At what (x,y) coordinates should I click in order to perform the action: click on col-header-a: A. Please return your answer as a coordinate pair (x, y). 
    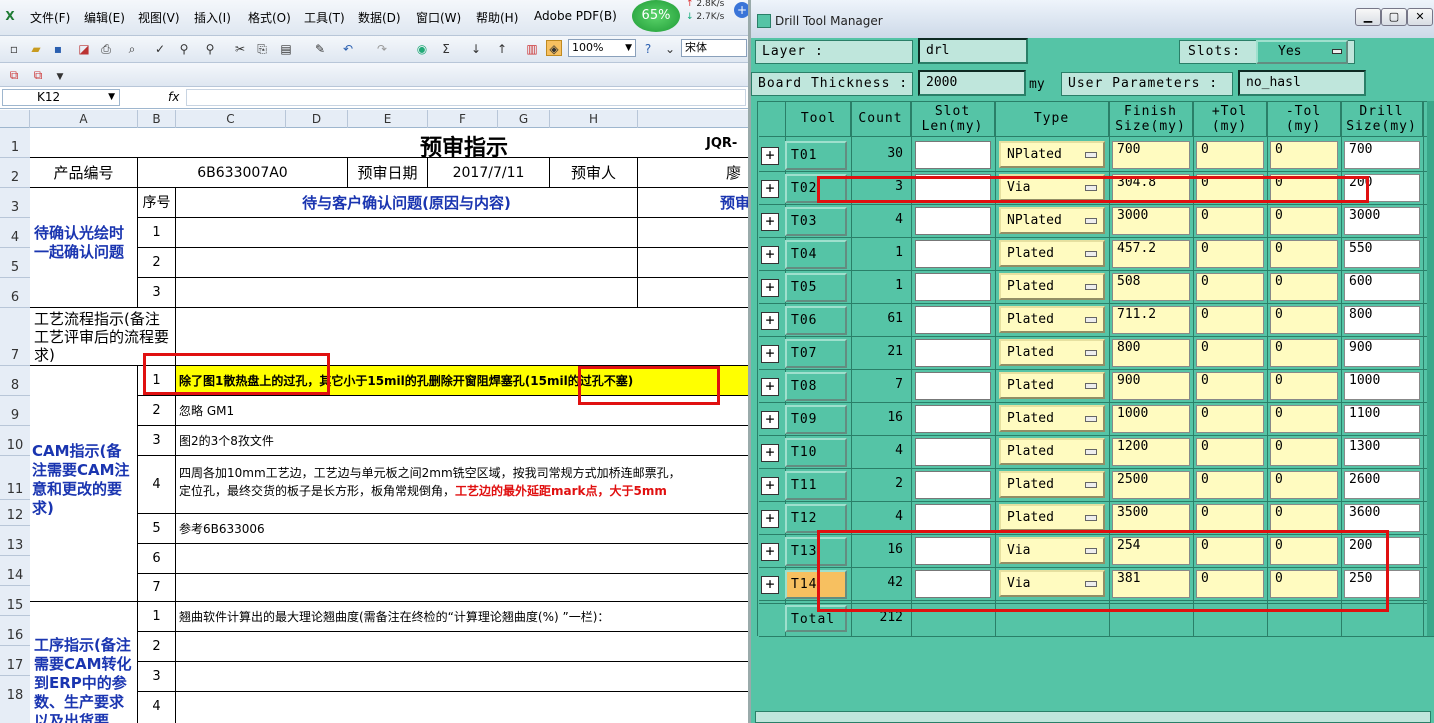
    Looking at the image, I should click on (84, 119).